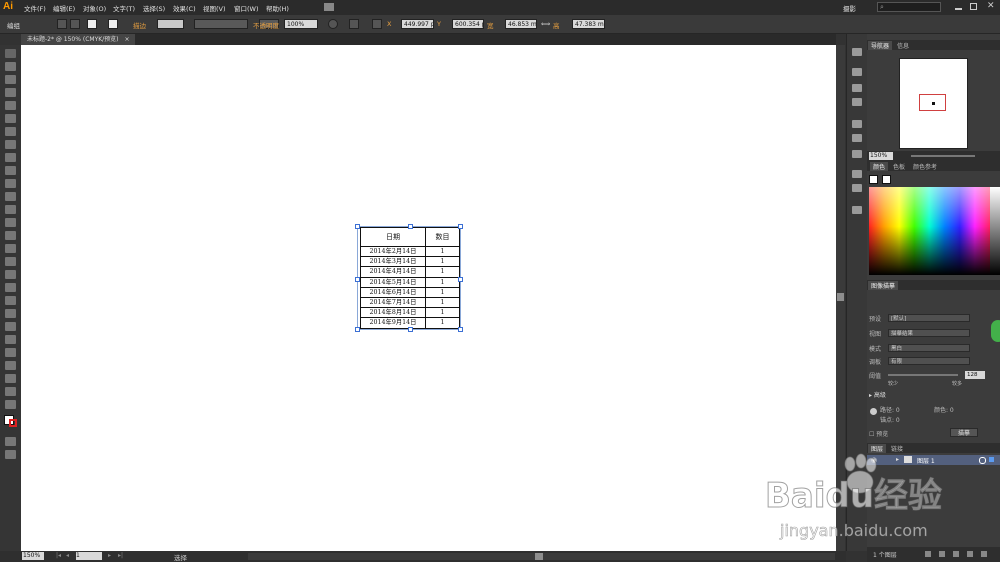 The height and width of the screenshot is (562, 1000). I want to click on type-tool-icon, so click(10, 118).